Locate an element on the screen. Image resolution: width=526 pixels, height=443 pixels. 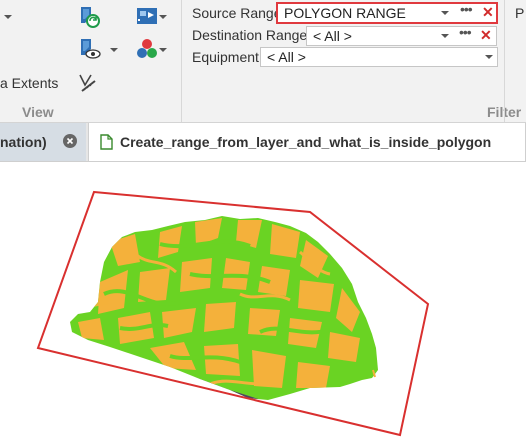
tab-label: nation) is located at coordinates (23, 142).